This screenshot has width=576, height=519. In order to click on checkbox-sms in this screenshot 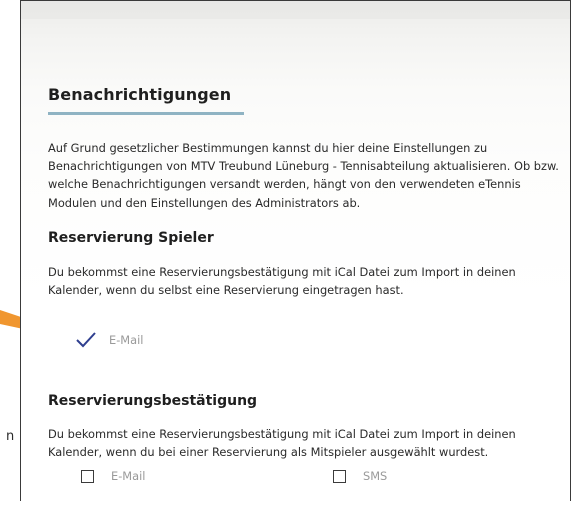, I will do `click(339, 476)`.